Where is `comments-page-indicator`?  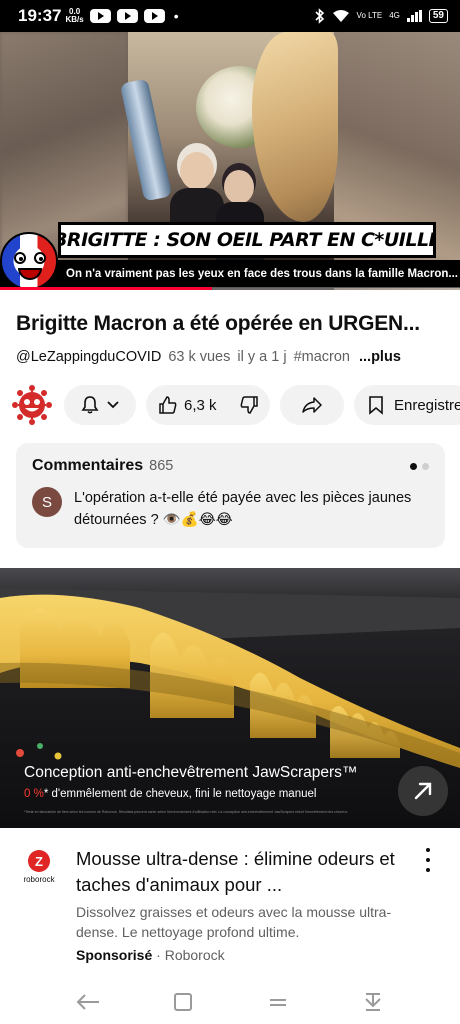 comments-page-indicator is located at coordinates (419, 466).